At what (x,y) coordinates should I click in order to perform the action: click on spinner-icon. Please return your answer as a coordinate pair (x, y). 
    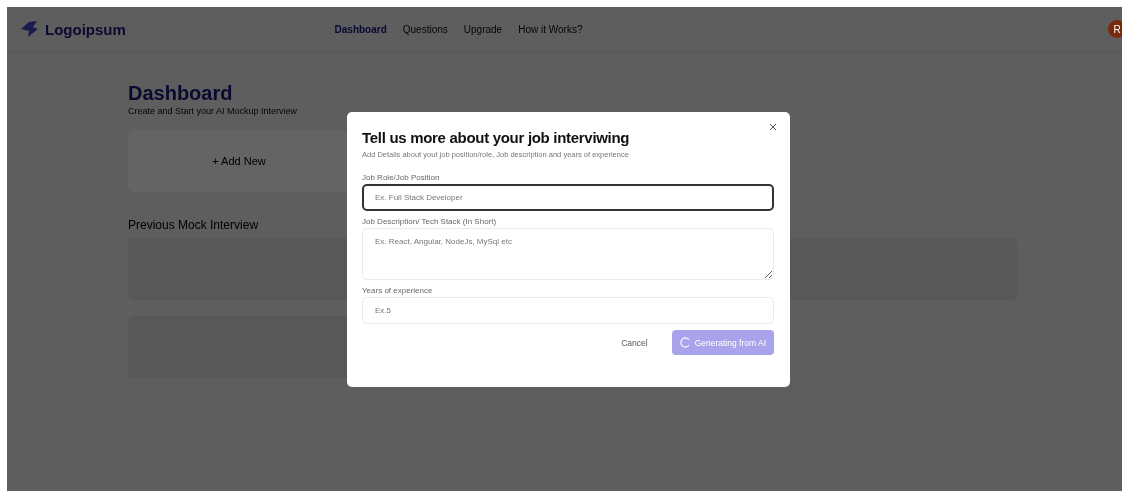
    Looking at the image, I should click on (685, 342).